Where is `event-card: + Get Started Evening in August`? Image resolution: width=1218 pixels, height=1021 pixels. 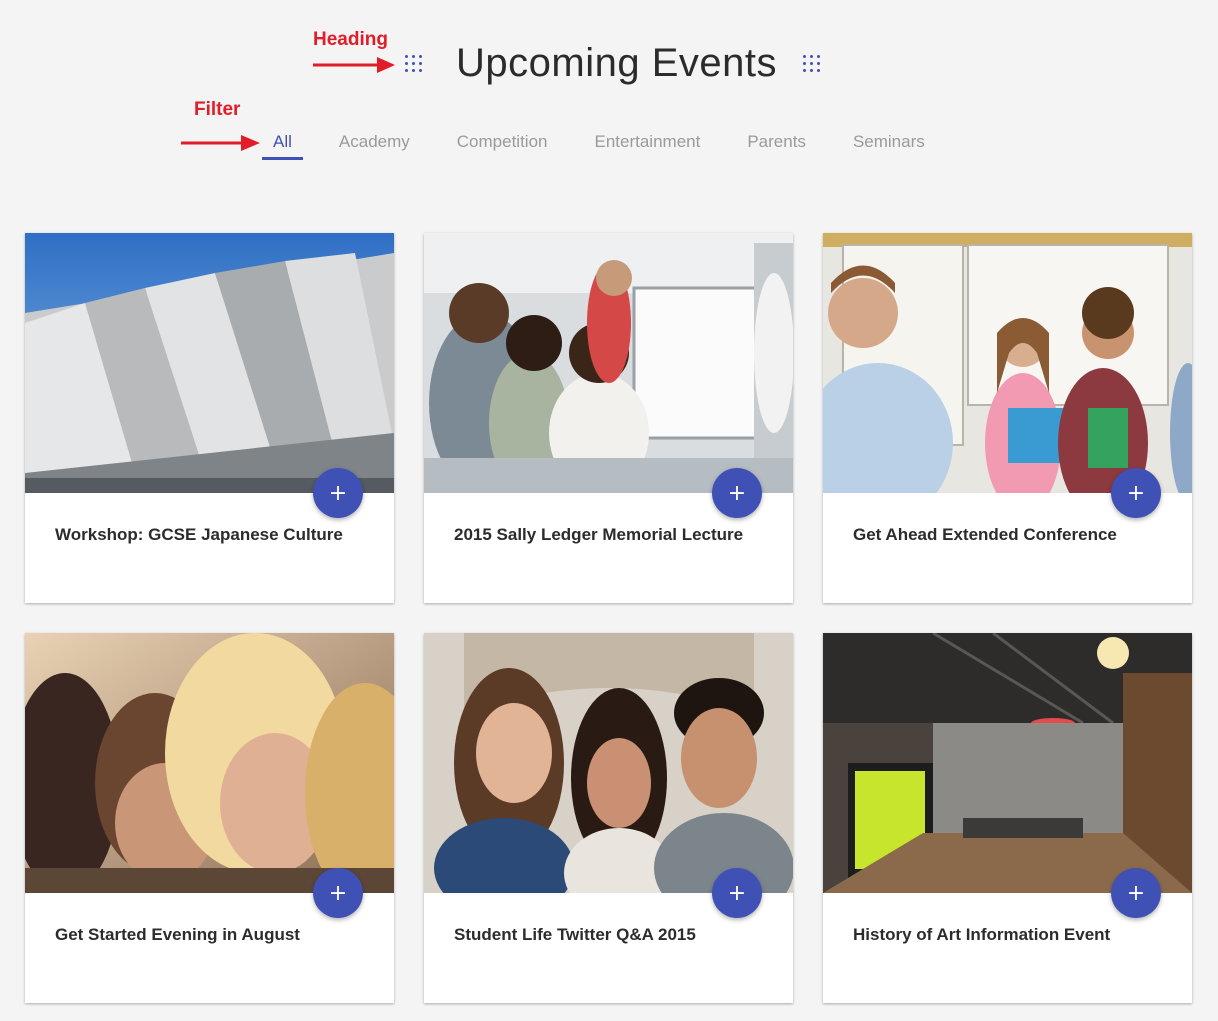 event-card: + Get Started Evening in August is located at coordinates (209, 818).